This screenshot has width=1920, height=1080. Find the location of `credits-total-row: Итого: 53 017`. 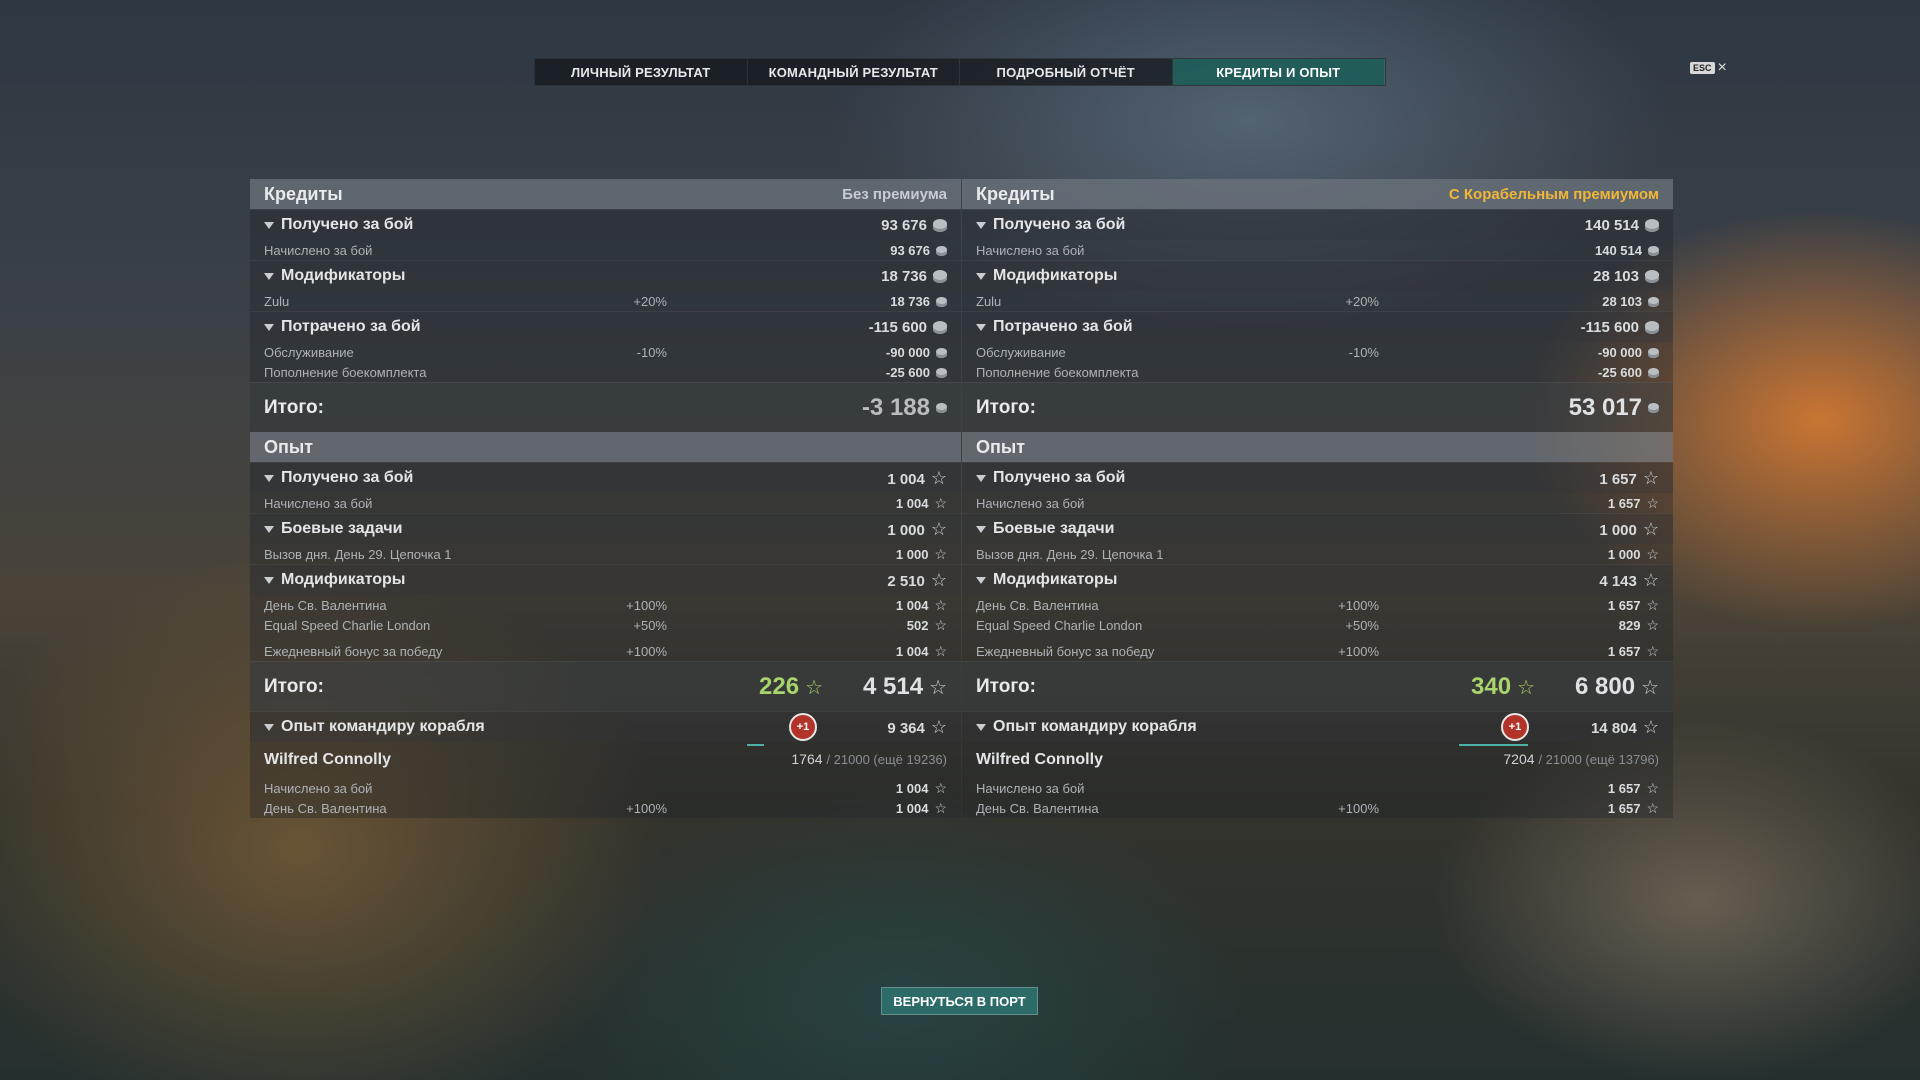

credits-total-row: Итого: 53 017 is located at coordinates (1317, 407).